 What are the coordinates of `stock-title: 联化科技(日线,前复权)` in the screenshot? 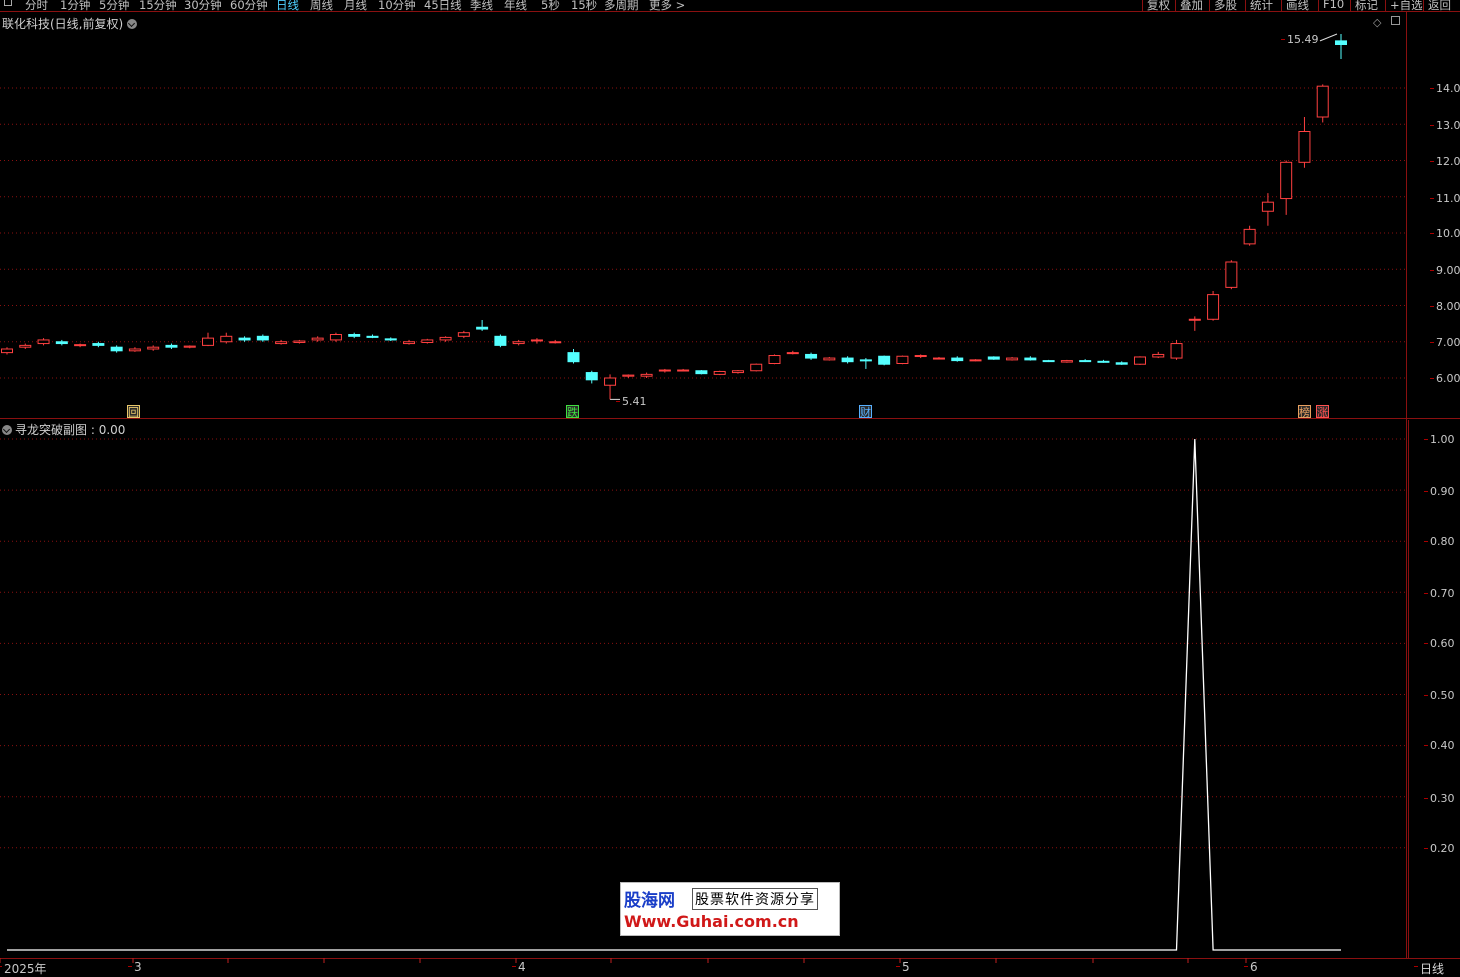 It's located at (63, 24).